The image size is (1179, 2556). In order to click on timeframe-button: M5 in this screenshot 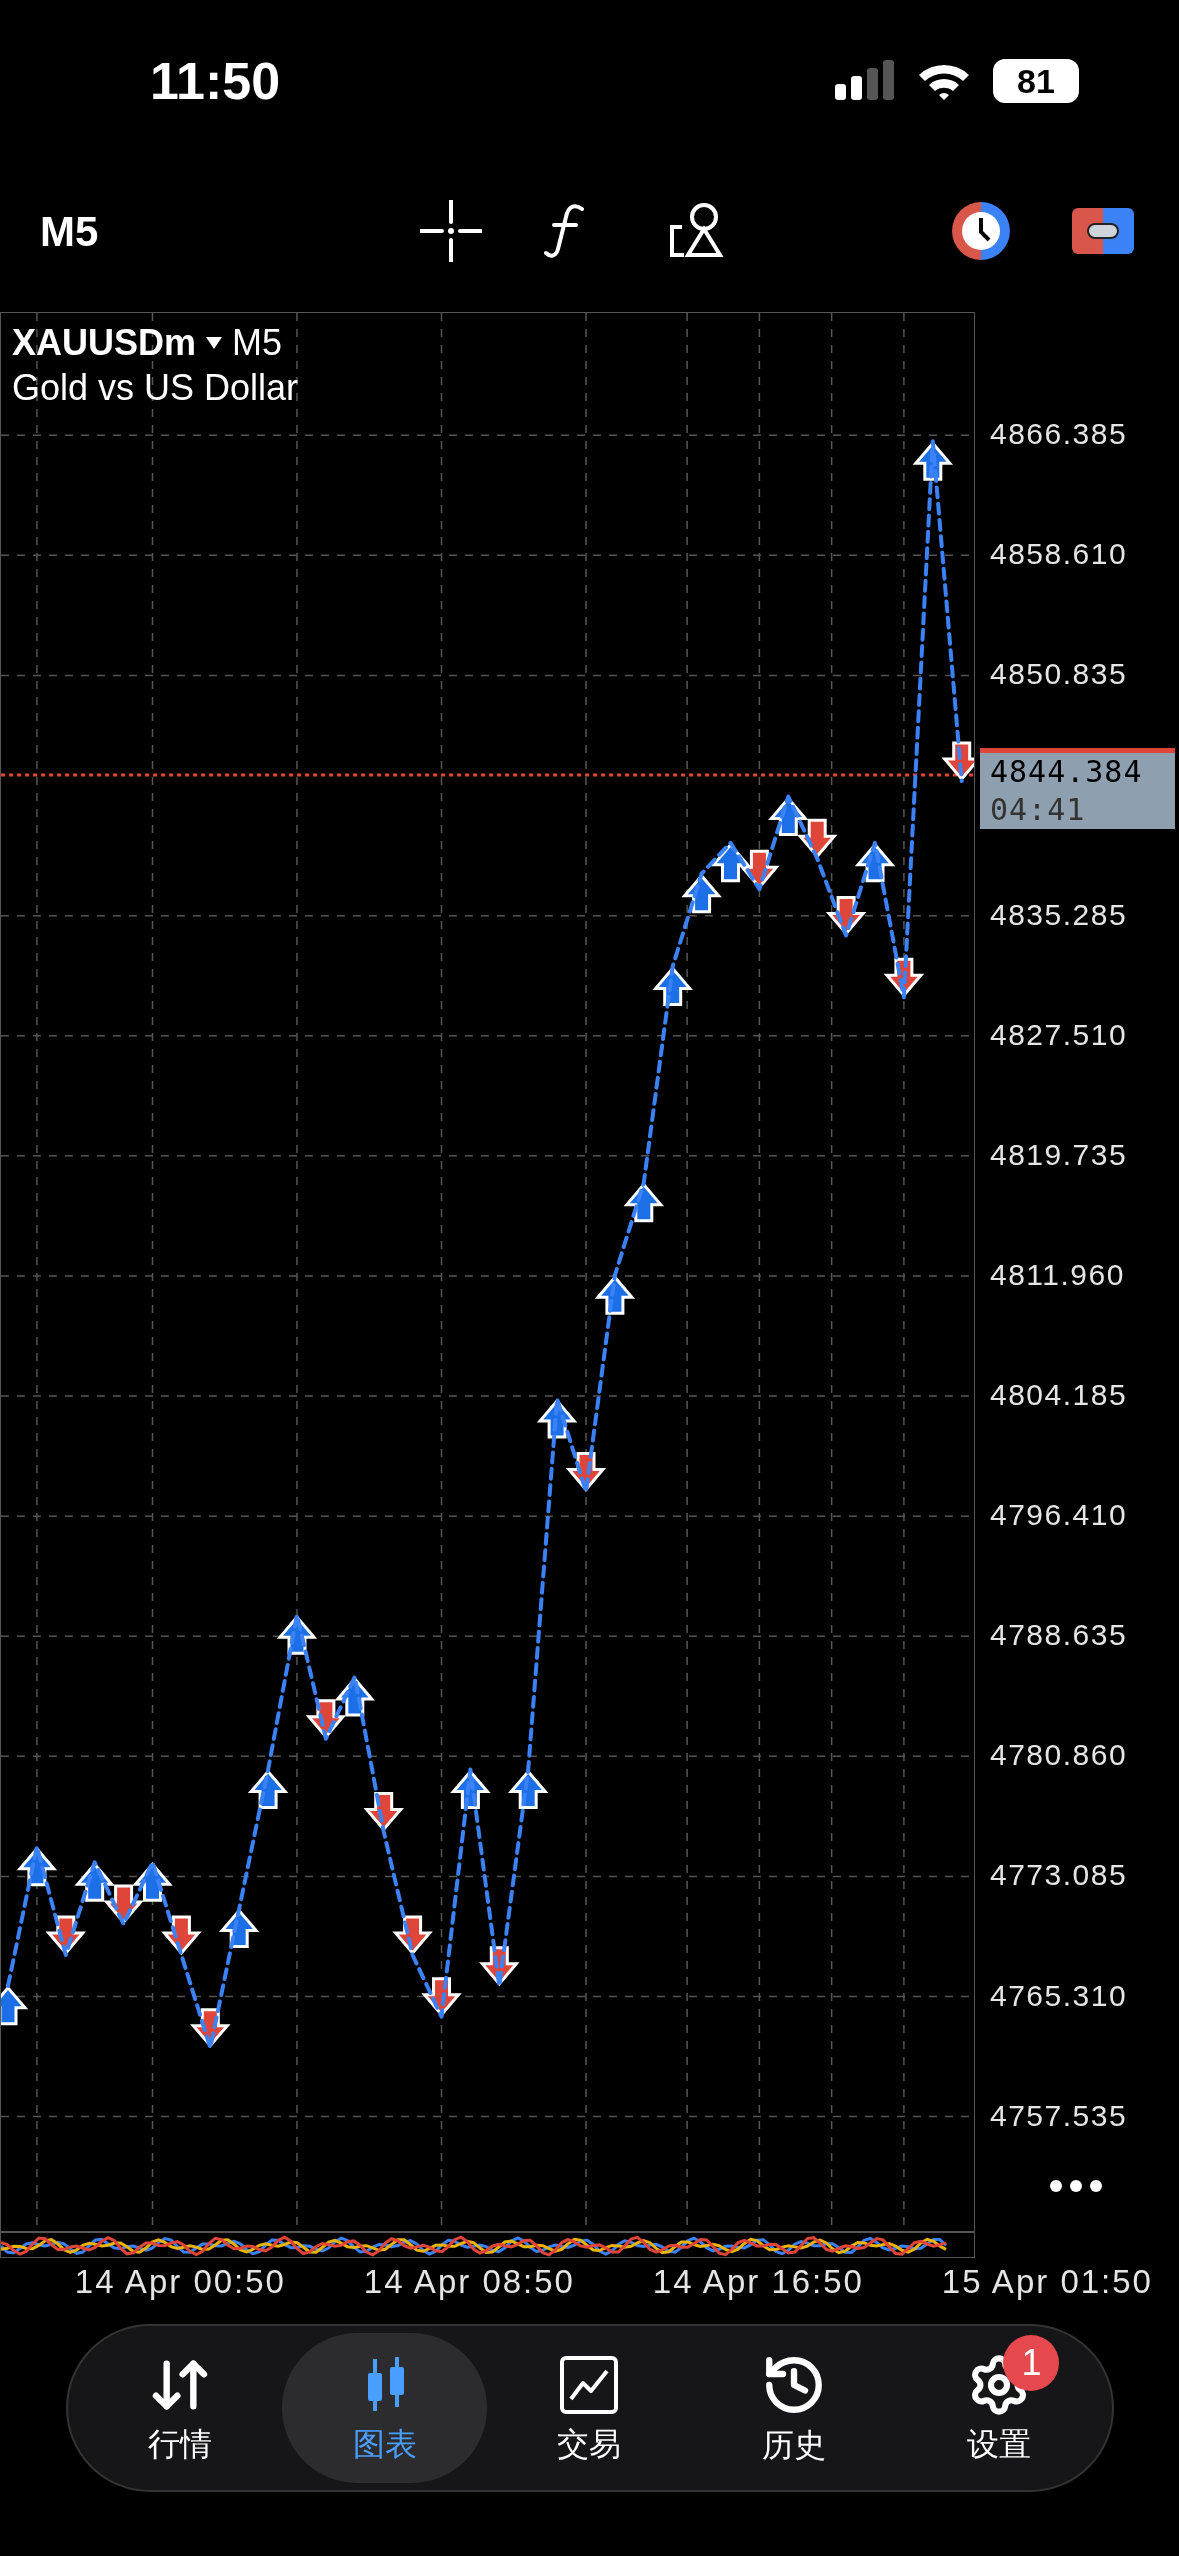, I will do `click(230, 231)`.